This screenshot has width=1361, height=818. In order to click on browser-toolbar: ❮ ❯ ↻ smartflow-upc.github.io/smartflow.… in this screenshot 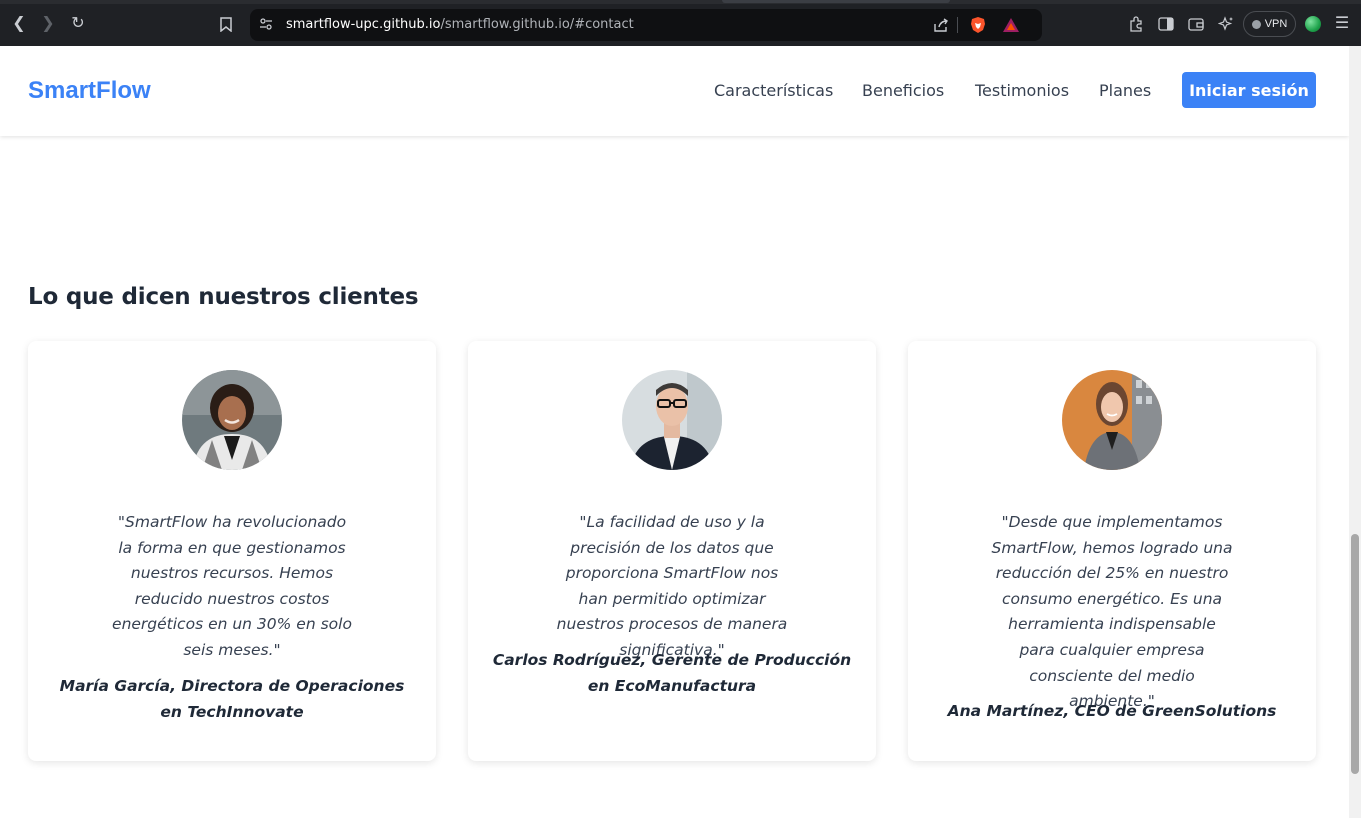, I will do `click(680, 23)`.